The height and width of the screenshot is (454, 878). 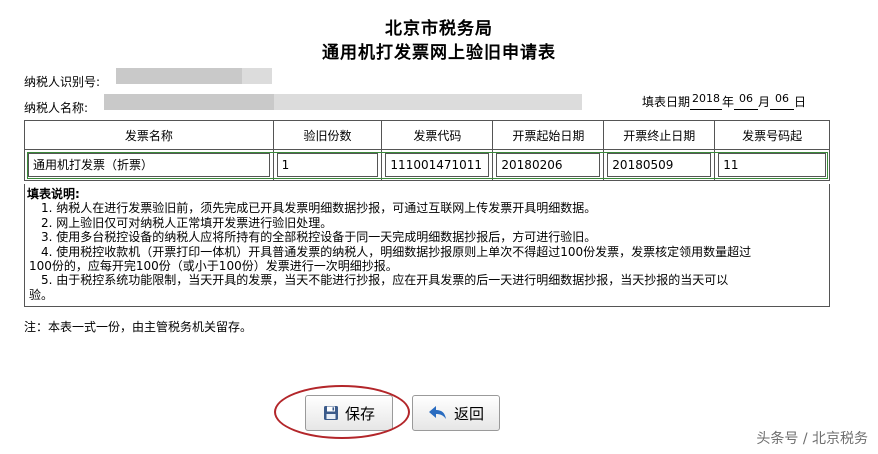 I want to click on fill-date-day-unit: 日, so click(x=800, y=102).